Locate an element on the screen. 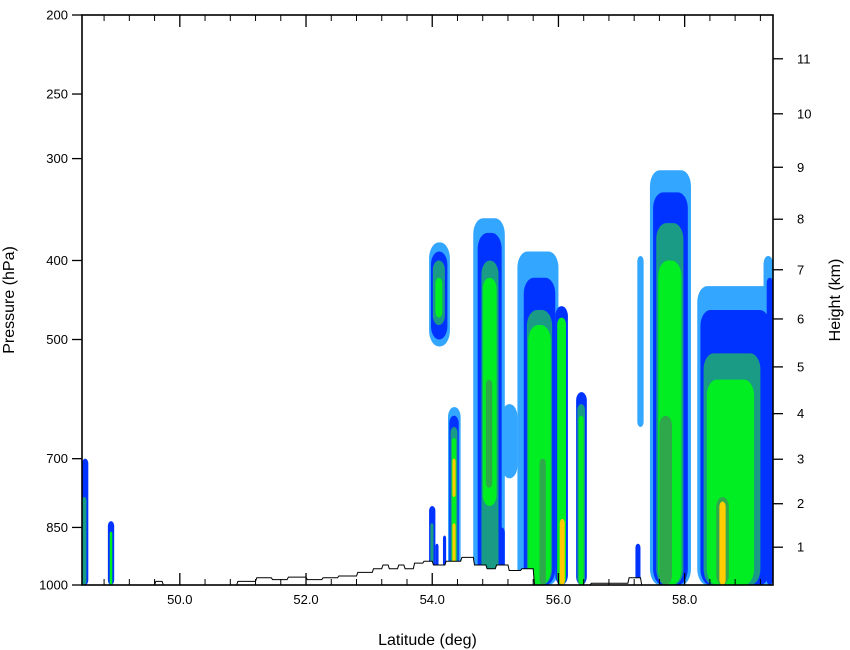  x-tick-label: 50.0 is located at coordinates (179, 599).